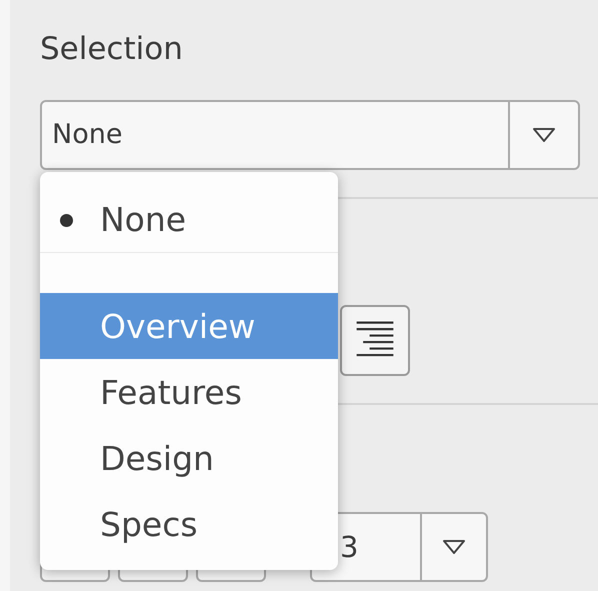 This screenshot has height=591, width=598. Describe the element at coordinates (375, 340) in the screenshot. I see `align-button` at that location.